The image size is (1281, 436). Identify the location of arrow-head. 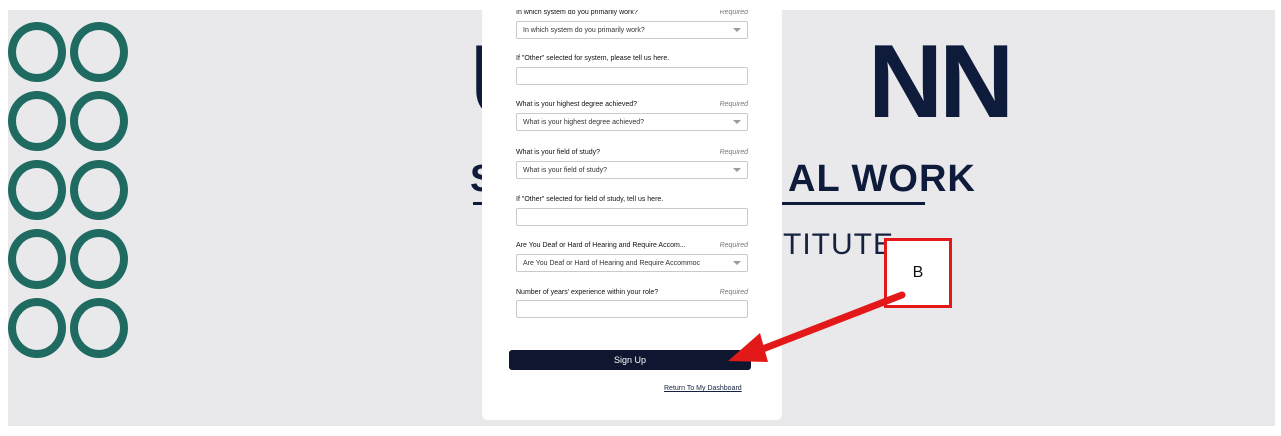
(748, 347).